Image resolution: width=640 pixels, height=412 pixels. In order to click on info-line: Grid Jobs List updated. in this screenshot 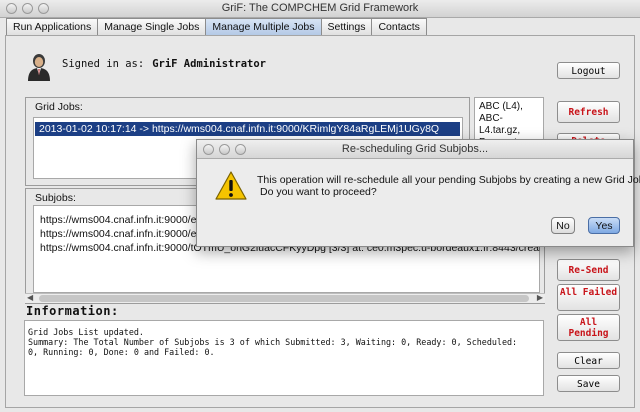, I will do `click(86, 332)`.